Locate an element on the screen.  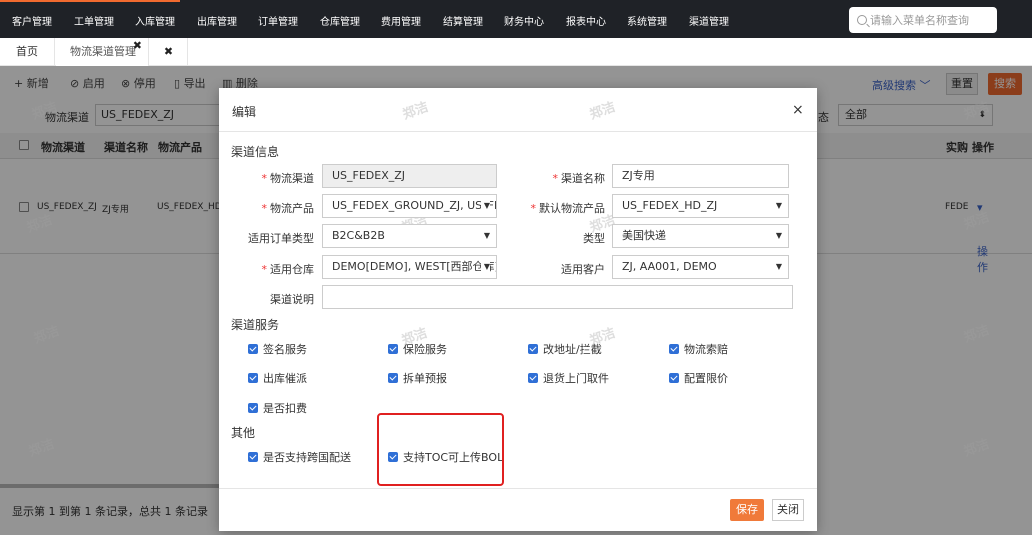
label-warehouse: * 适用仓库 is located at coordinates (277, 269).